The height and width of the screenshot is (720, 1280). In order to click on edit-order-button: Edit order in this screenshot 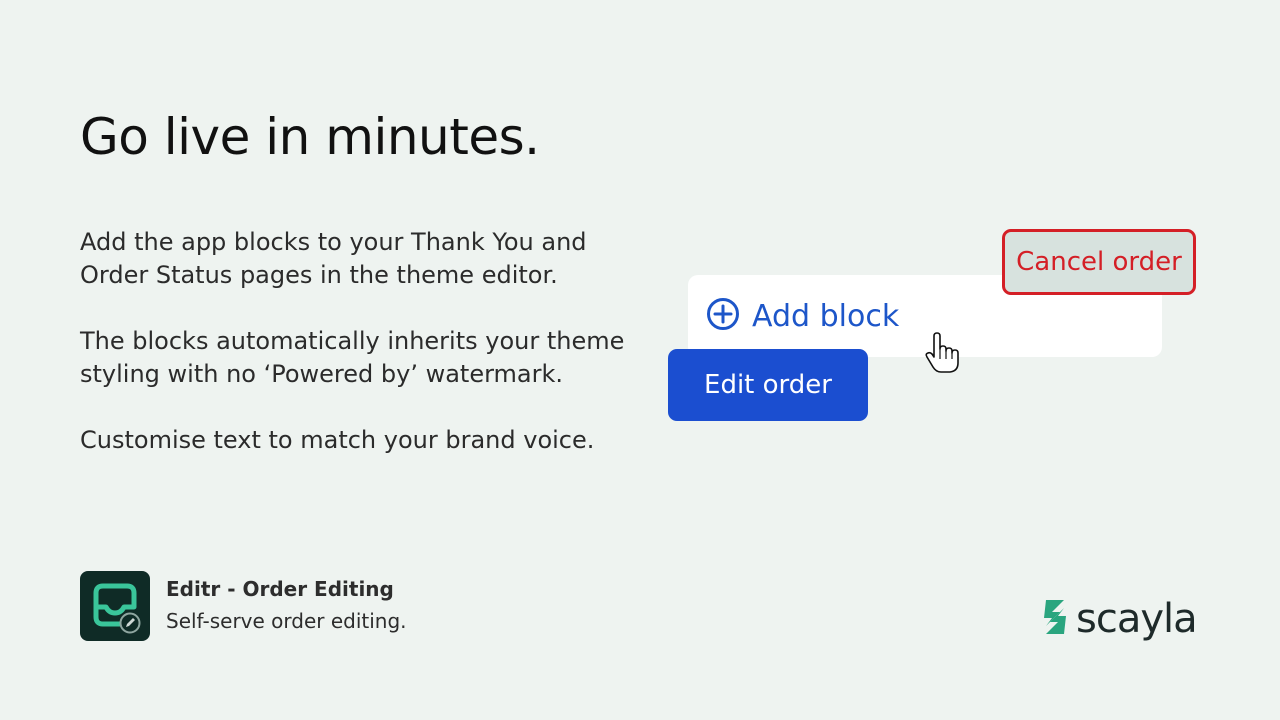, I will do `click(768, 385)`.